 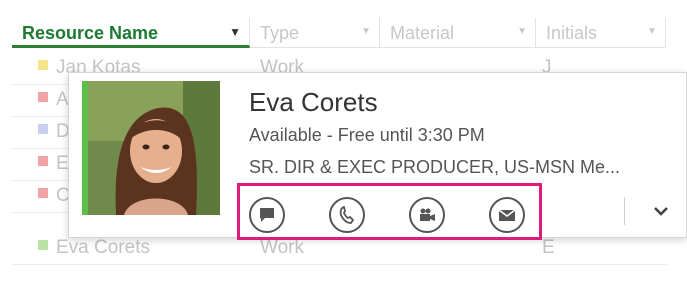 What do you see at coordinates (422, 33) in the screenshot?
I see `column-header-label: Material` at bounding box center [422, 33].